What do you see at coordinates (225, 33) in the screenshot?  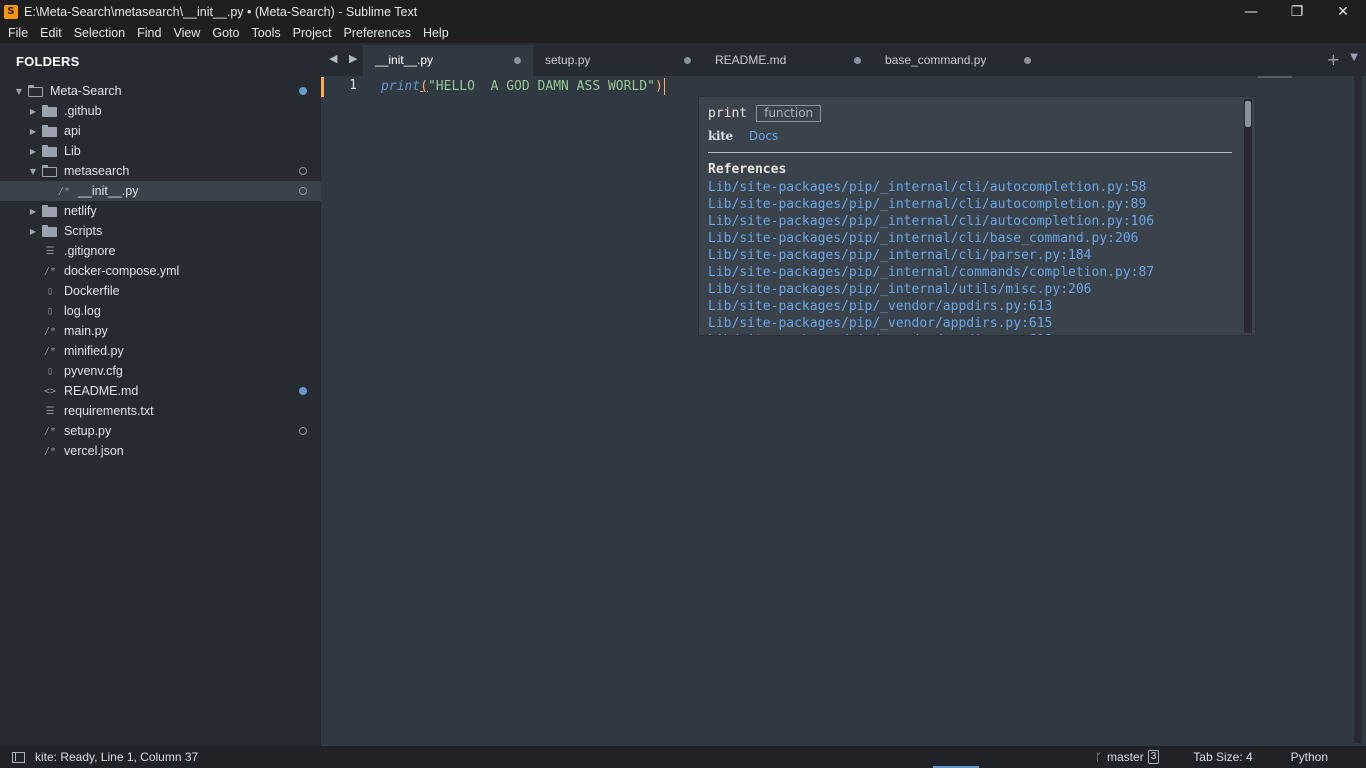 I see `menu-goto: Goto` at bounding box center [225, 33].